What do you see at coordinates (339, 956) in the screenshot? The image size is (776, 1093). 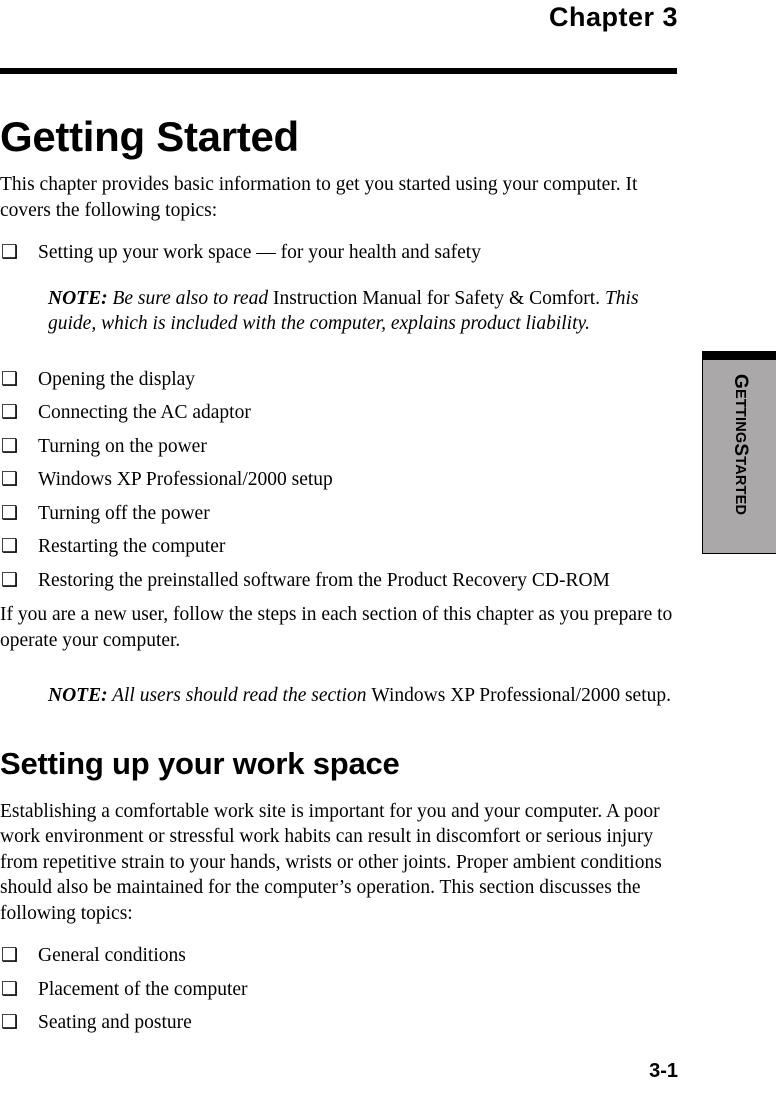 I see `list-item: ❑ General conditions` at bounding box center [339, 956].